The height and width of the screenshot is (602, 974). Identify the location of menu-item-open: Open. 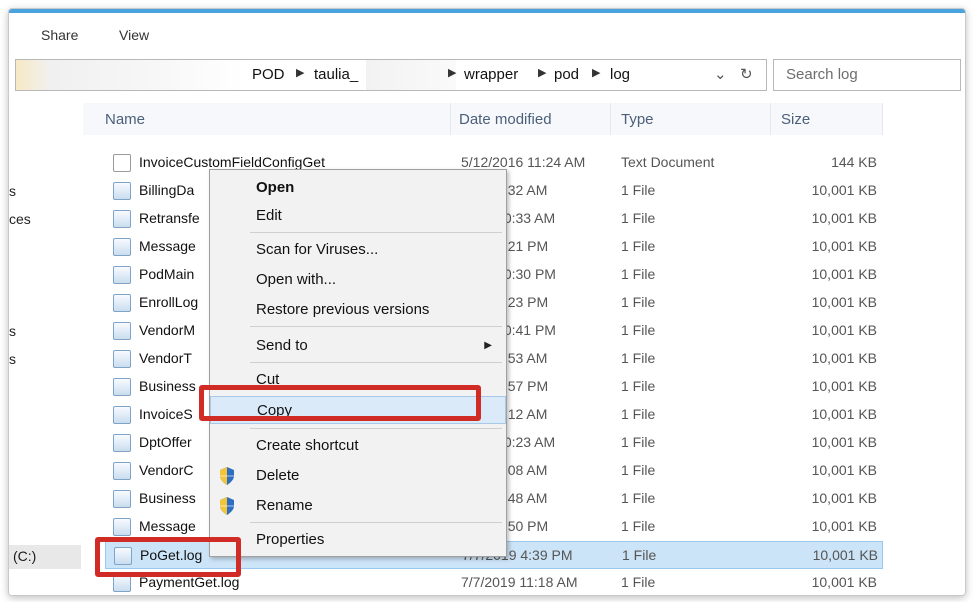
(358, 188).